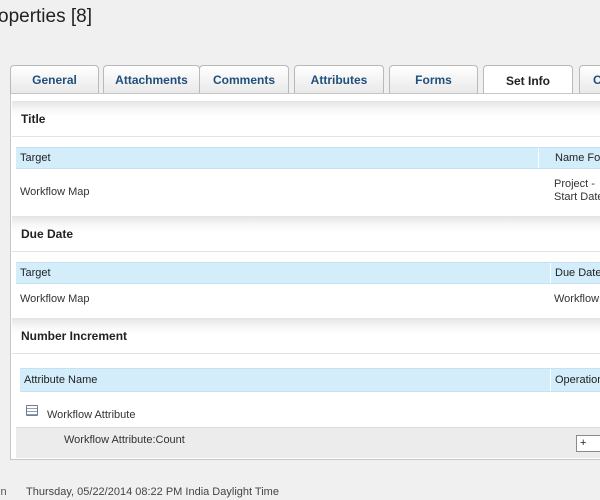 The image size is (600, 500). I want to click on tab-comments: Comments, so click(244, 79).